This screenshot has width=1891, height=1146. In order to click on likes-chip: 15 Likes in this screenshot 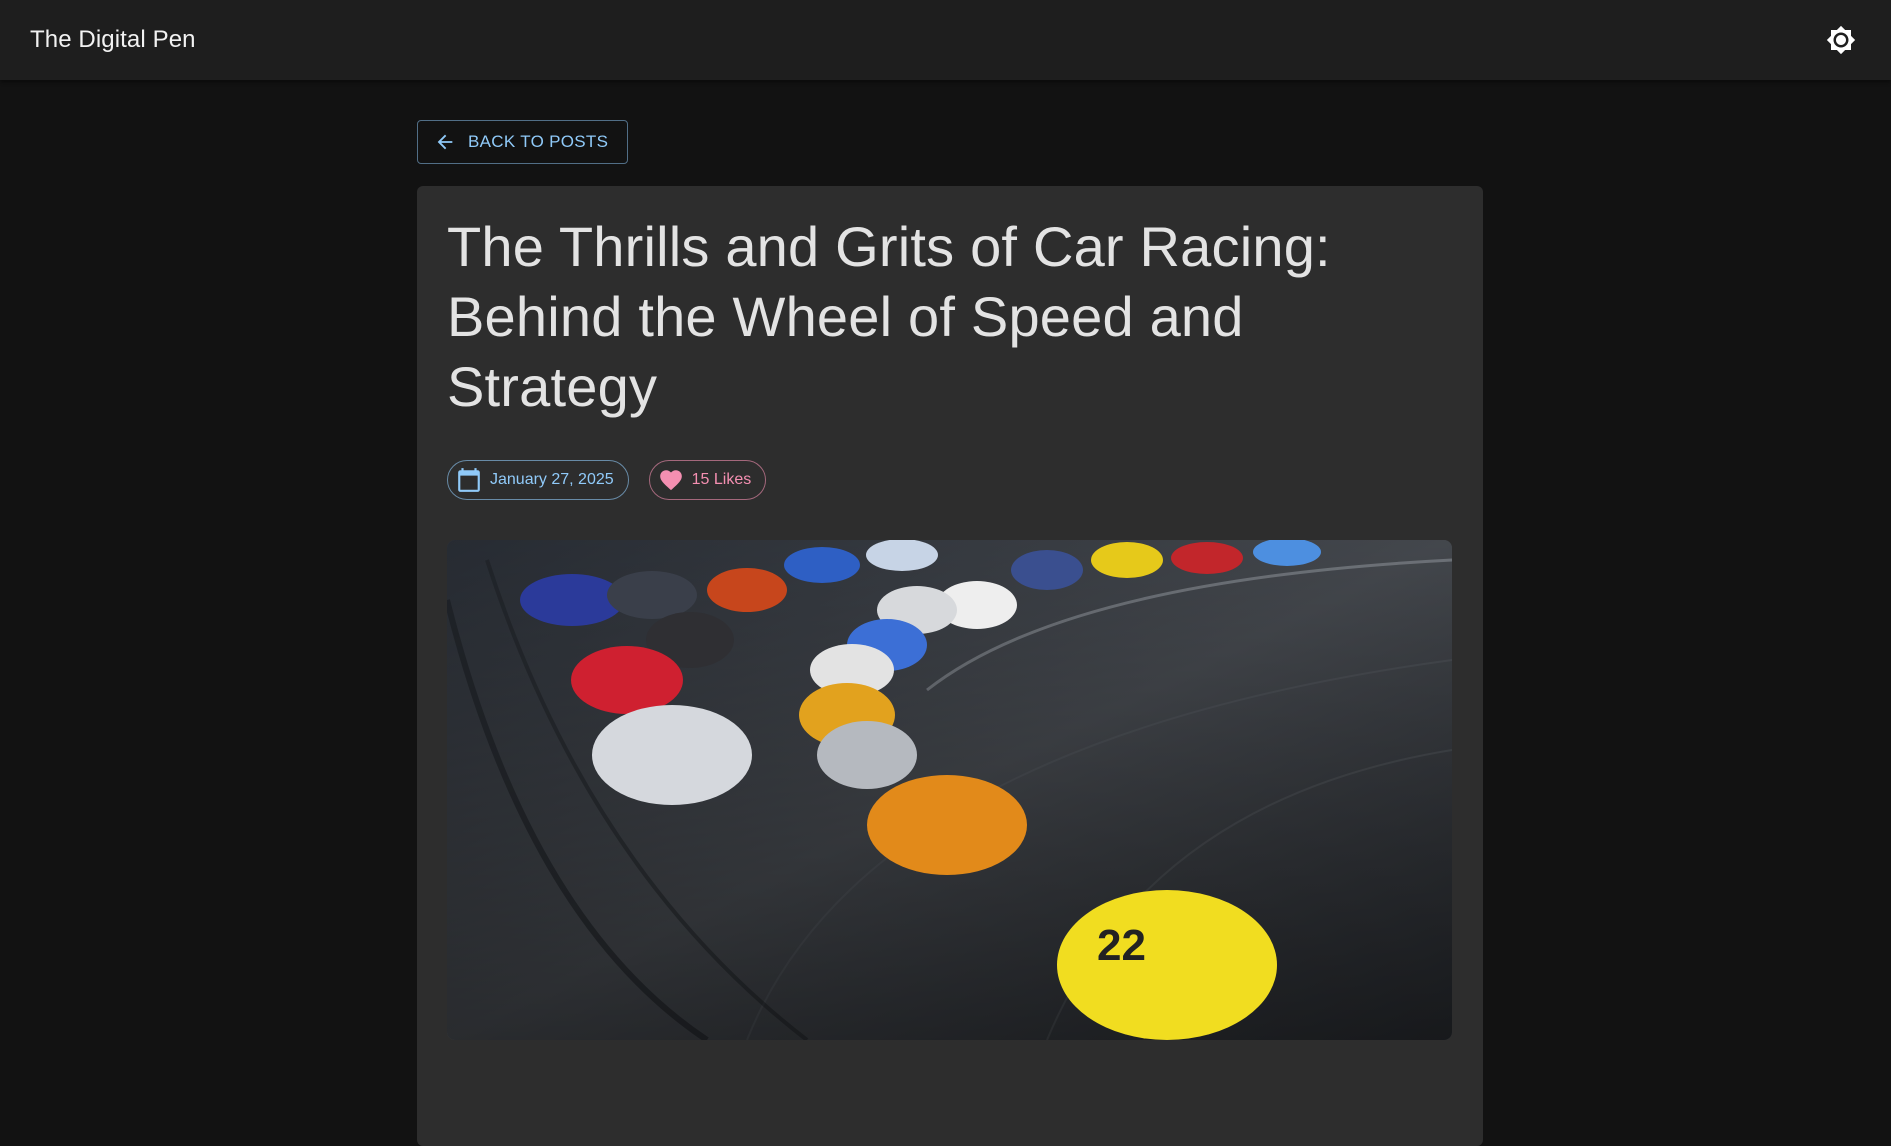, I will do `click(707, 480)`.